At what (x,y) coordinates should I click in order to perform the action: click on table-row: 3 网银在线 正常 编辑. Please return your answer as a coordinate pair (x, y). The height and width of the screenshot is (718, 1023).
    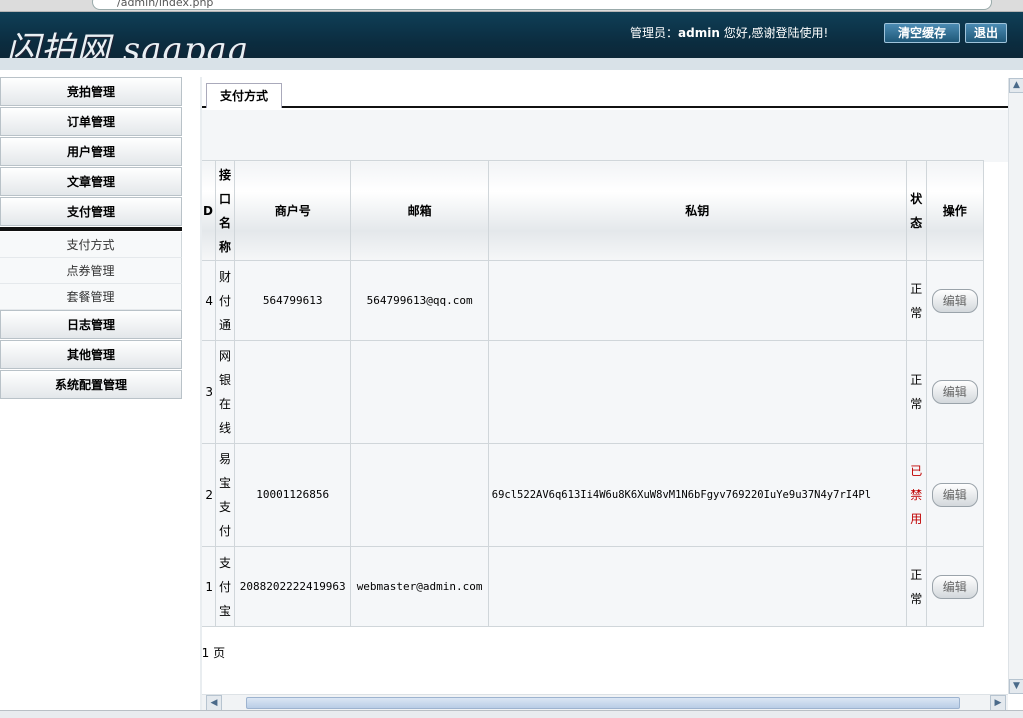
    Looking at the image, I should click on (593, 392).